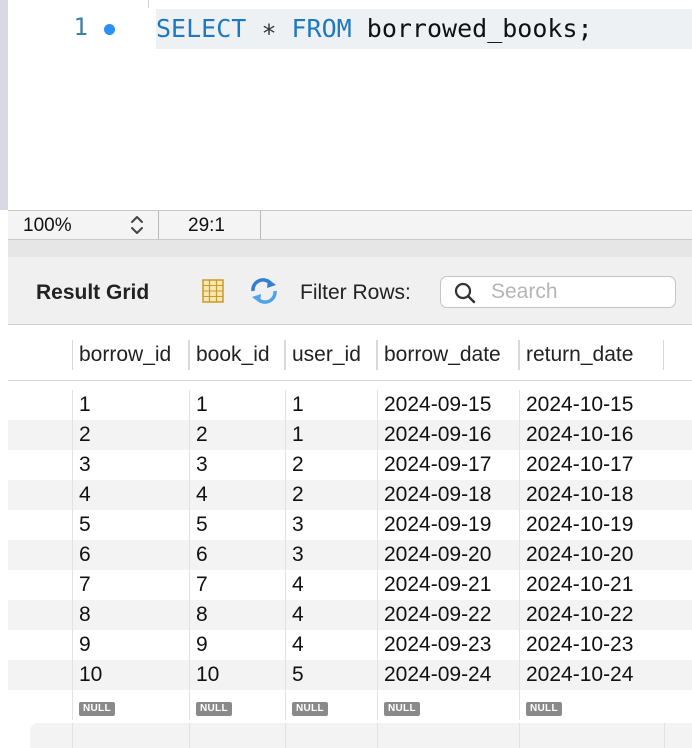  What do you see at coordinates (213, 291) in the screenshot?
I see `grid-layout-icon` at bounding box center [213, 291].